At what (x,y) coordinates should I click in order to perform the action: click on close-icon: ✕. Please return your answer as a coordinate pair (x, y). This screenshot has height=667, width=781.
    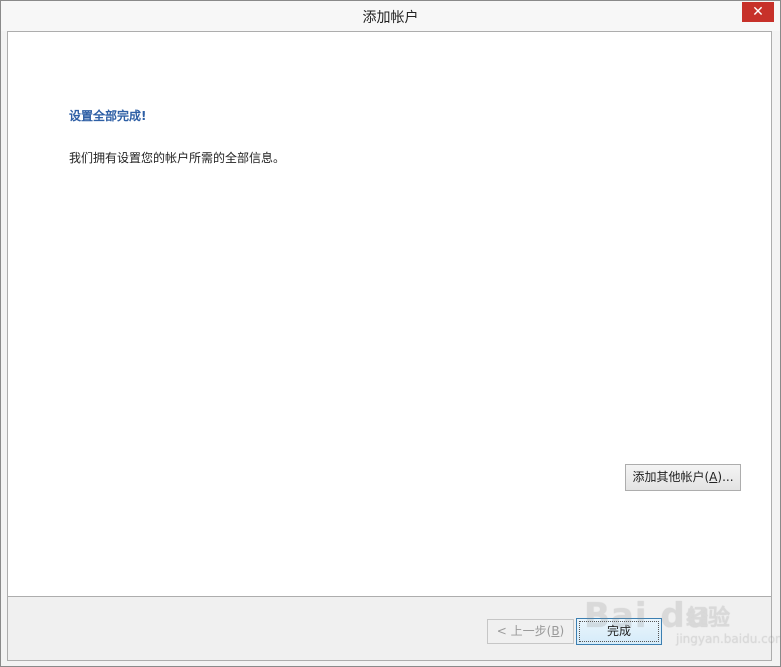
    Looking at the image, I should click on (758, 12).